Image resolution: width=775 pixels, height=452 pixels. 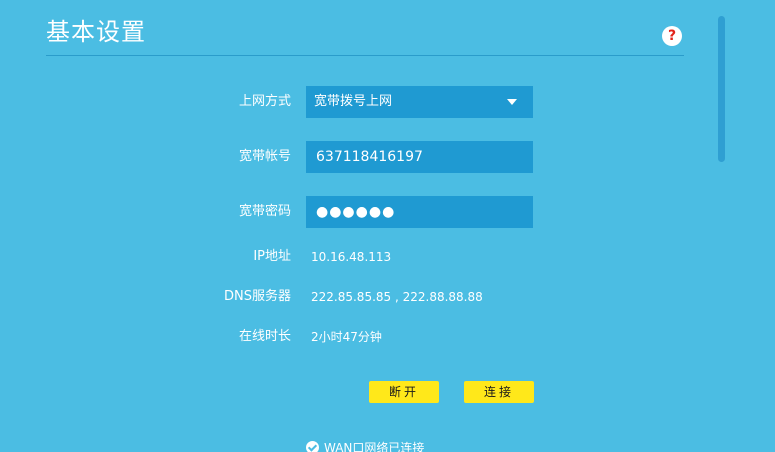 I want to click on dns-label: DNS服务器, so click(x=257, y=296).